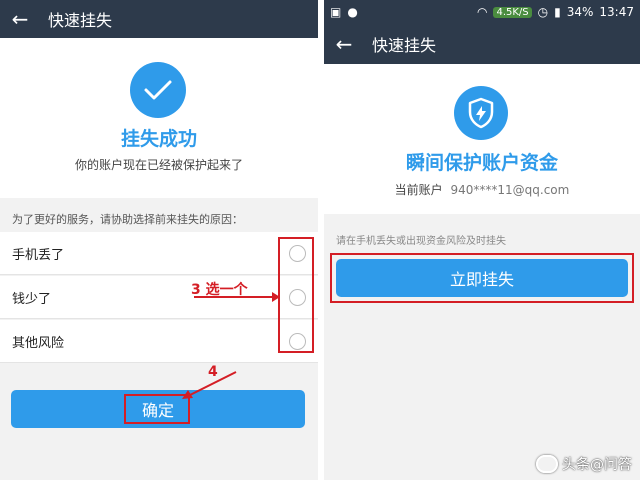 The width and height of the screenshot is (640, 480). What do you see at coordinates (597, 465) in the screenshot?
I see `watermark-text: 头条@问答` at bounding box center [597, 465].